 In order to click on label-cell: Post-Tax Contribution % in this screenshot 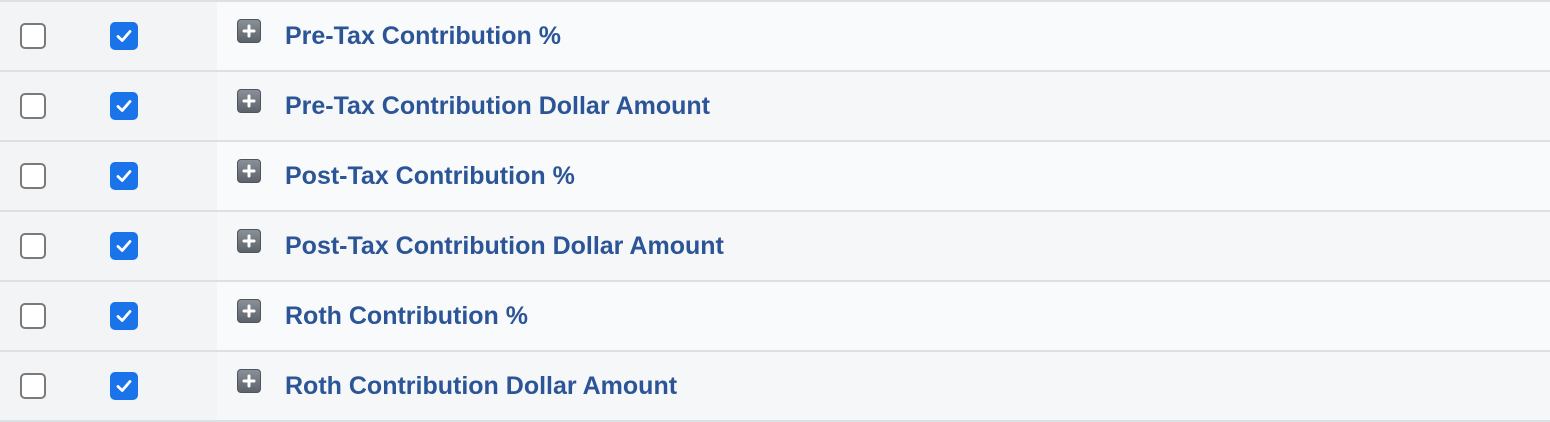, I will do `click(883, 176)`.